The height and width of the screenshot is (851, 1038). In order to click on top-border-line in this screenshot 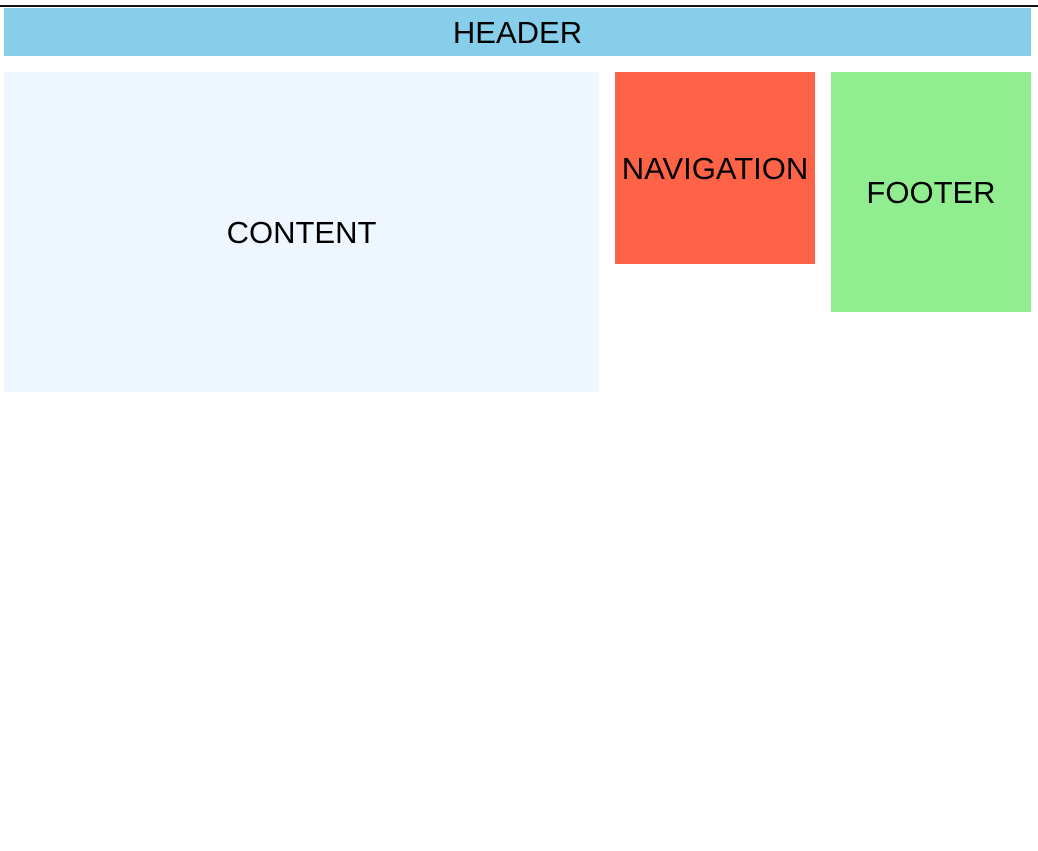, I will do `click(519, 6)`.